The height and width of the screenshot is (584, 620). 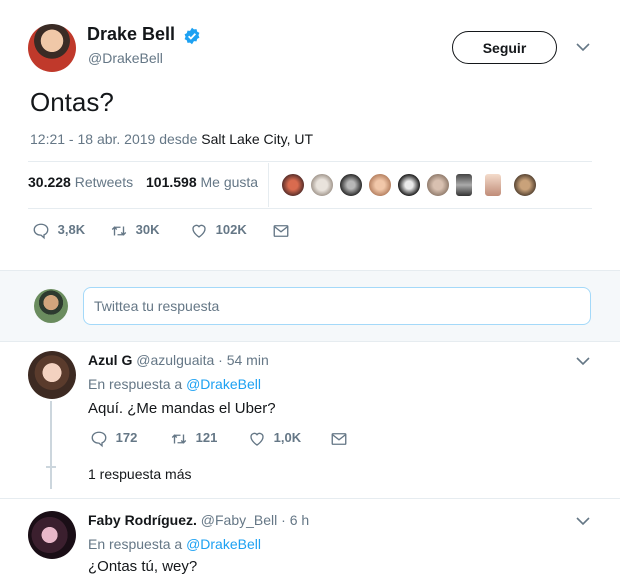 I want to click on tweet-text: Ontas?, so click(x=72, y=102).